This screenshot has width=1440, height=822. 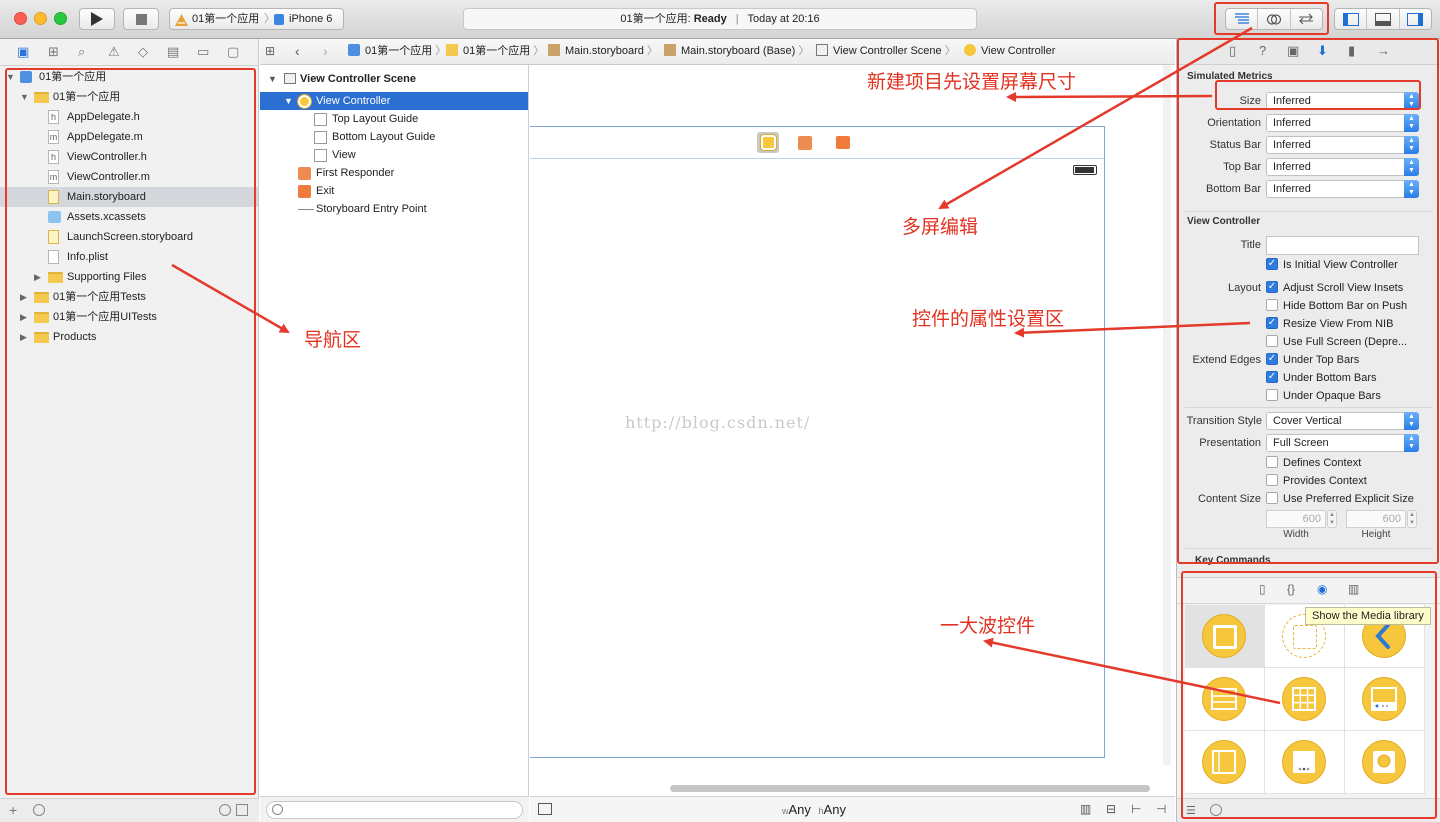 I want to click on breadcrumb-item: Main.storyboard 〉, so click(x=603, y=51).